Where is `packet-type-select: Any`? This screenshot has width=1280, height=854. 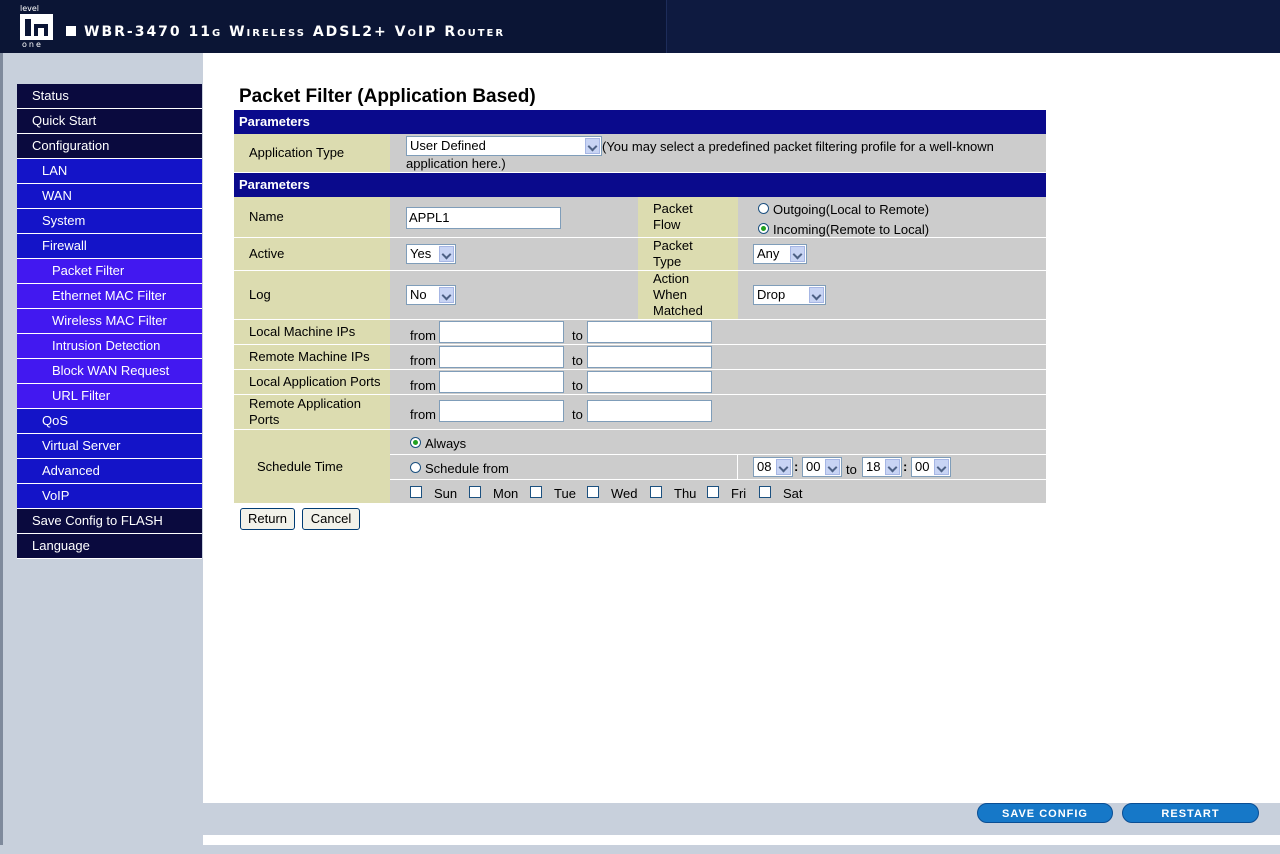
packet-type-select: Any is located at coordinates (780, 254).